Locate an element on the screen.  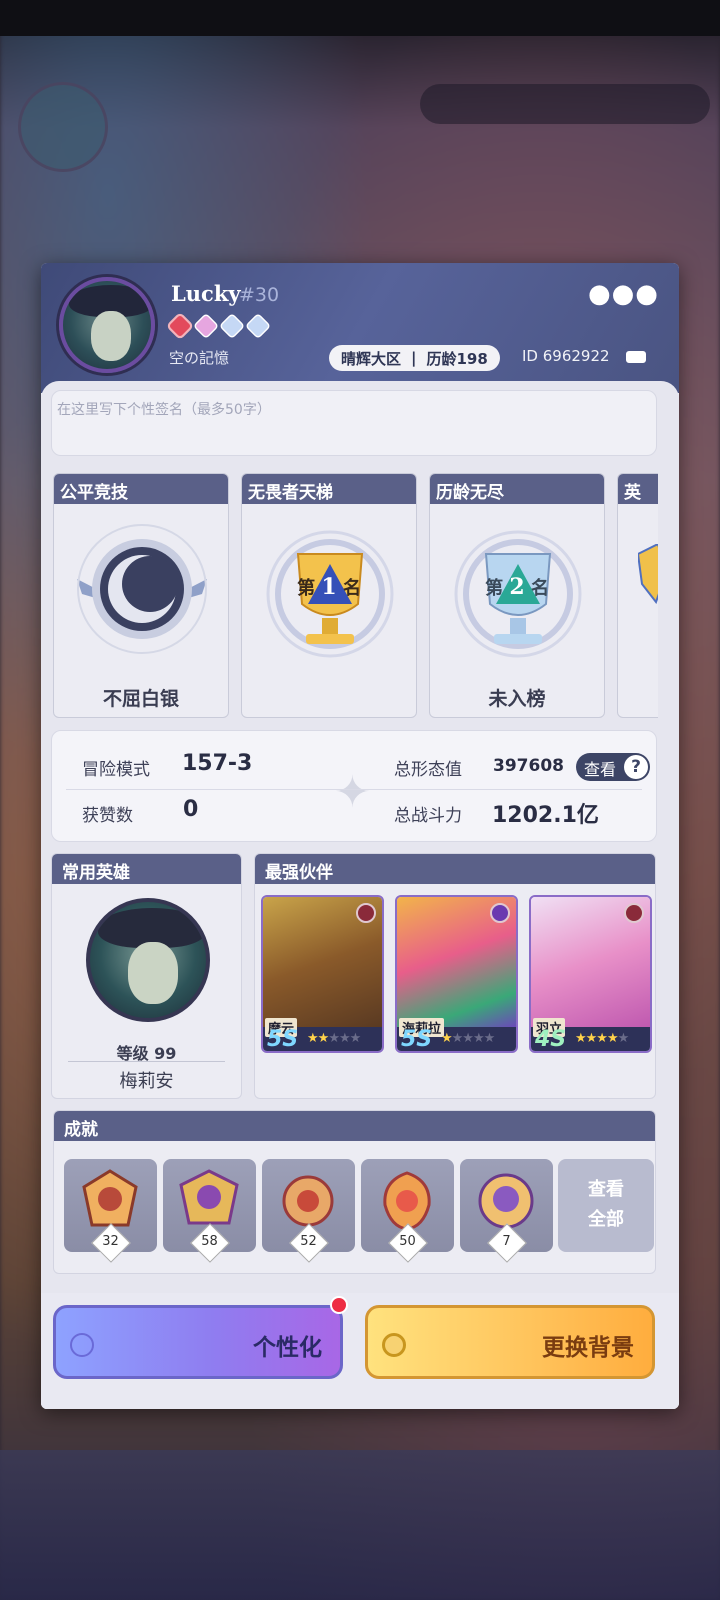
server-name: 晴辉大区 is located at coordinates (371, 358).